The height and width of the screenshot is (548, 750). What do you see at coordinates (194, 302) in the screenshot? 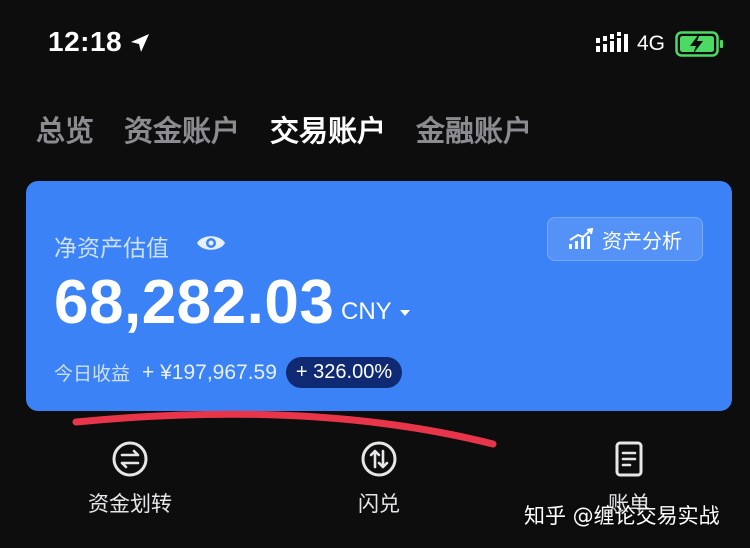
I see `net-asset-amount: 68,282.03` at bounding box center [194, 302].